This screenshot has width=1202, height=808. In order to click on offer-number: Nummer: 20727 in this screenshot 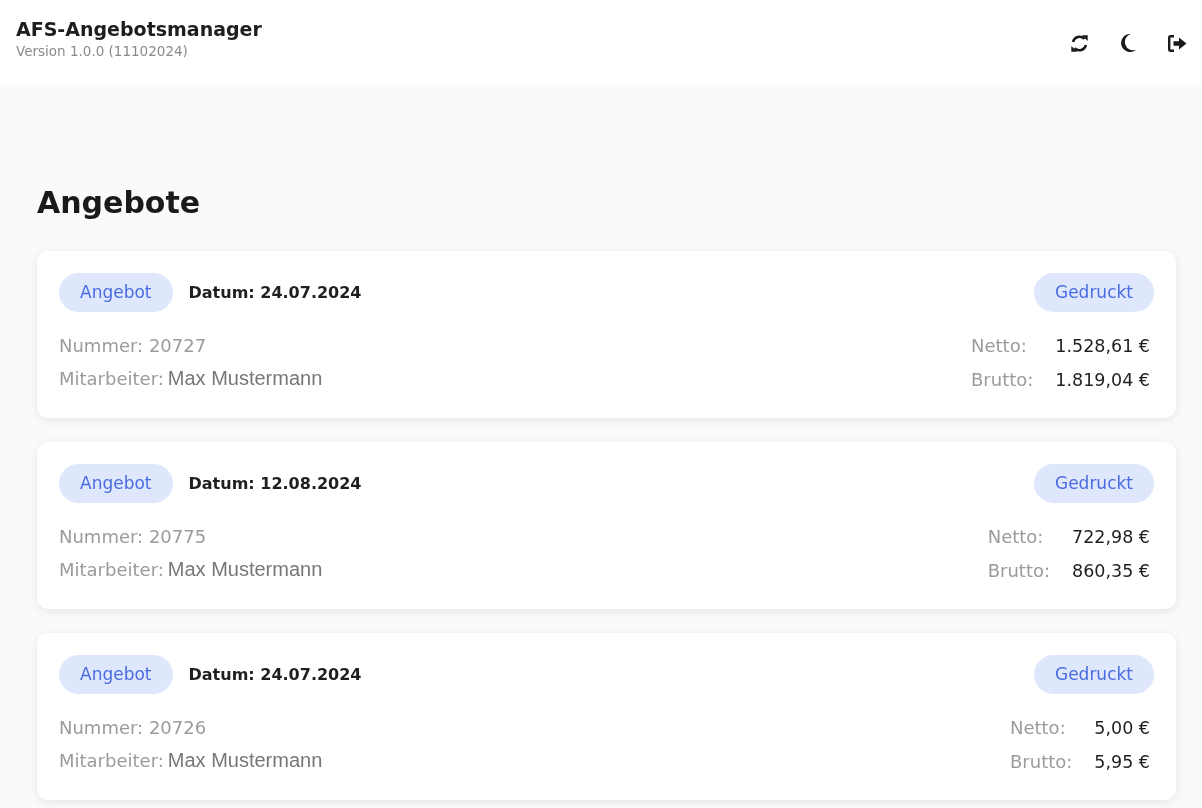, I will do `click(133, 346)`.